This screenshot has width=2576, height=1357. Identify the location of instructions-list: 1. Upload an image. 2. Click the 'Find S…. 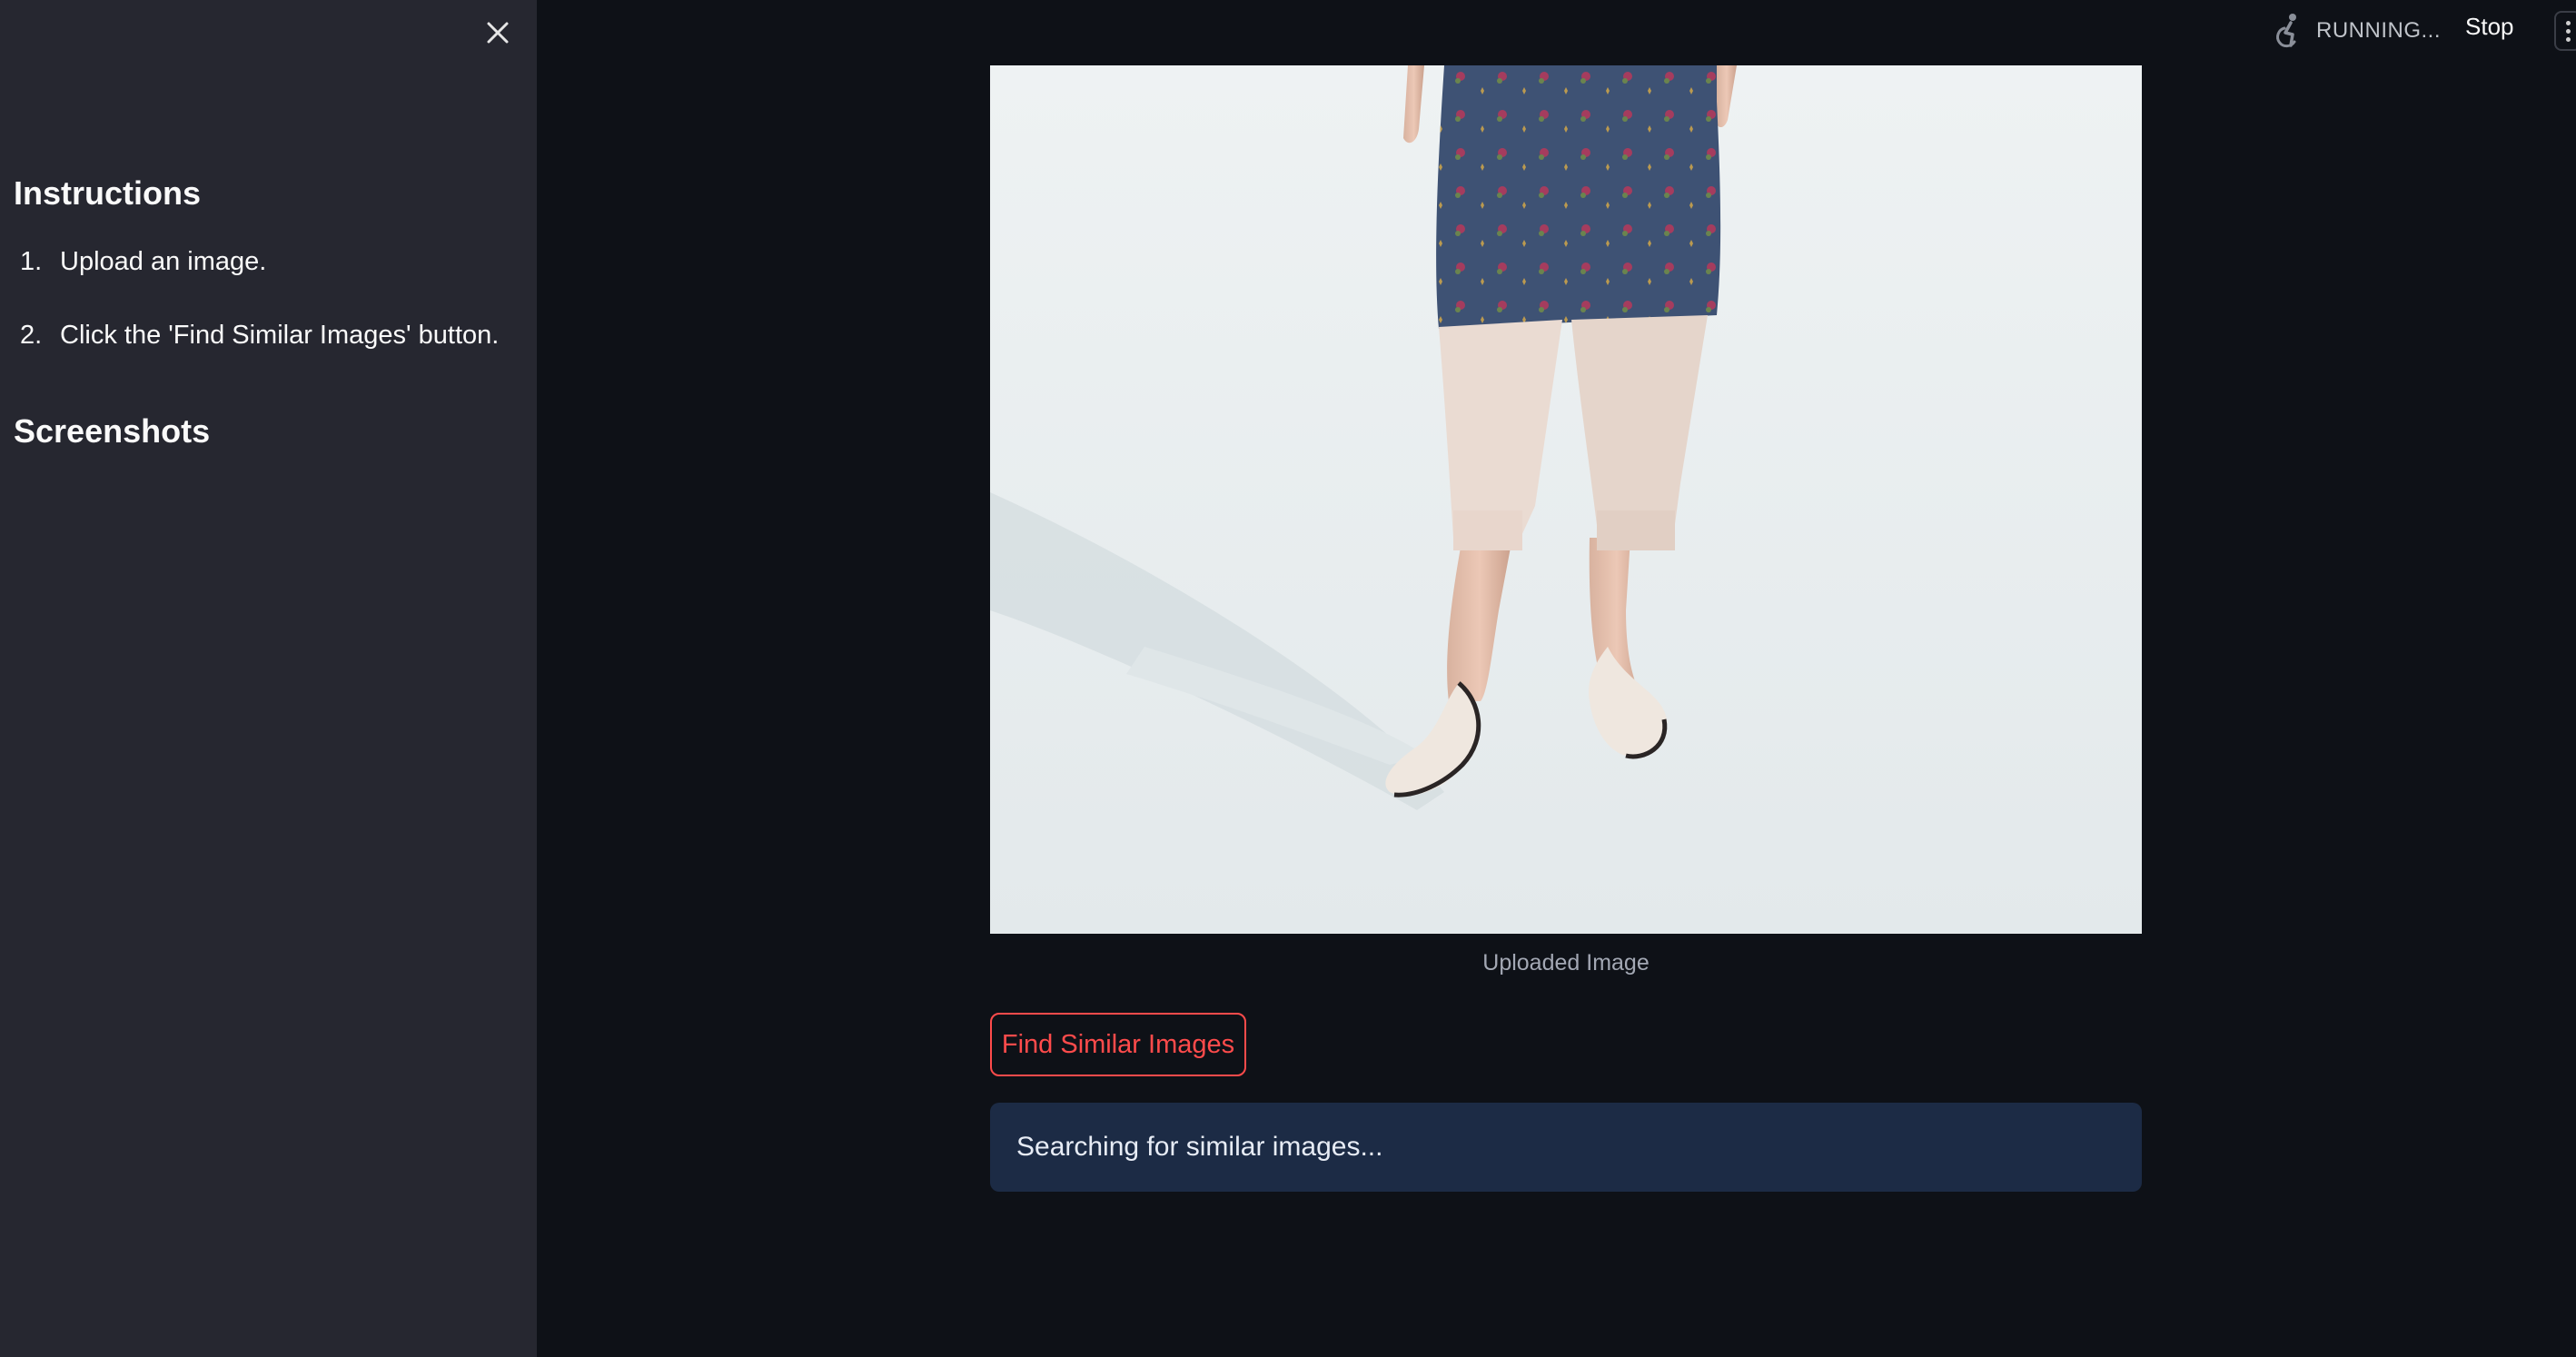
(263, 320).